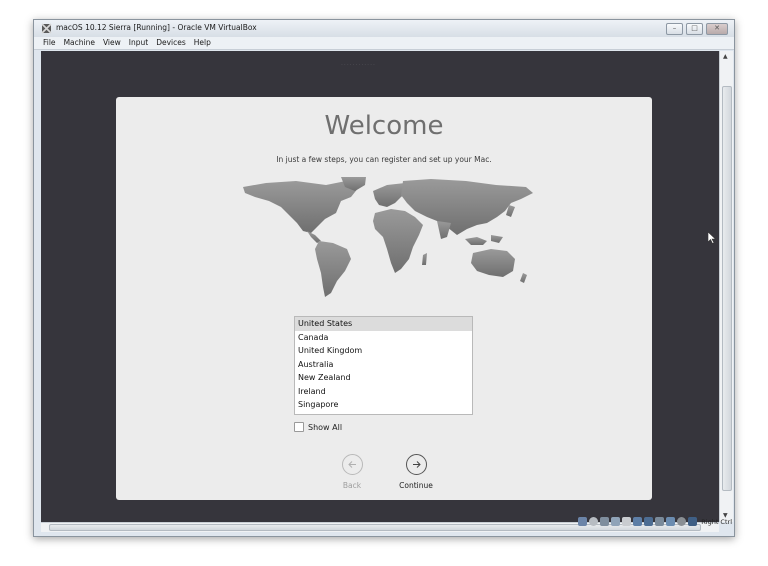 The width and height of the screenshot is (768, 566). I want to click on country-item-australia: Australia, so click(383, 365).